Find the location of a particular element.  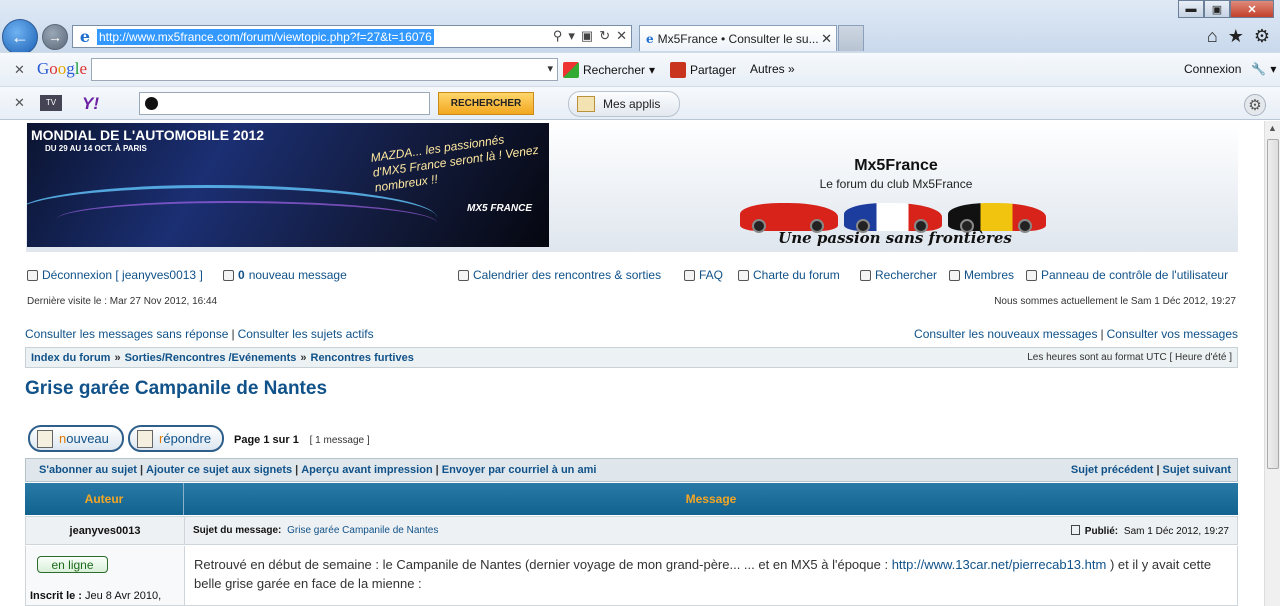

menu-members: Membres is located at coordinates (981, 275).